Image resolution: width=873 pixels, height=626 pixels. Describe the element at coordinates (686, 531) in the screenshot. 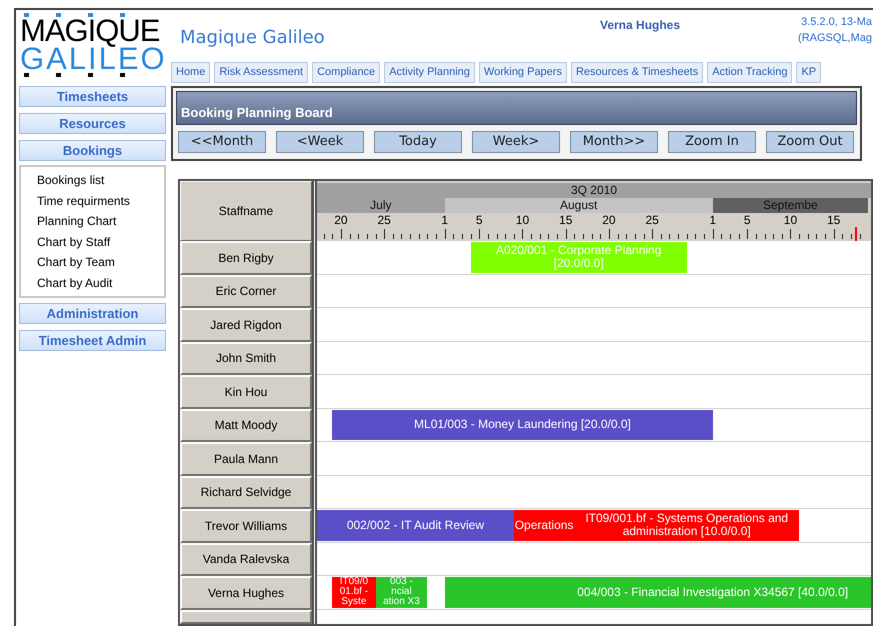

I see `booking-label: administration [10.0/0.0]` at that location.